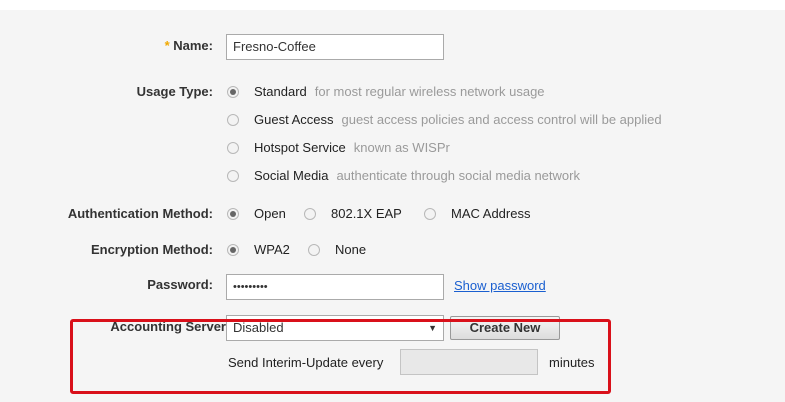  What do you see at coordinates (335, 47) in the screenshot?
I see `name-input: Fresno-Coffee` at bounding box center [335, 47].